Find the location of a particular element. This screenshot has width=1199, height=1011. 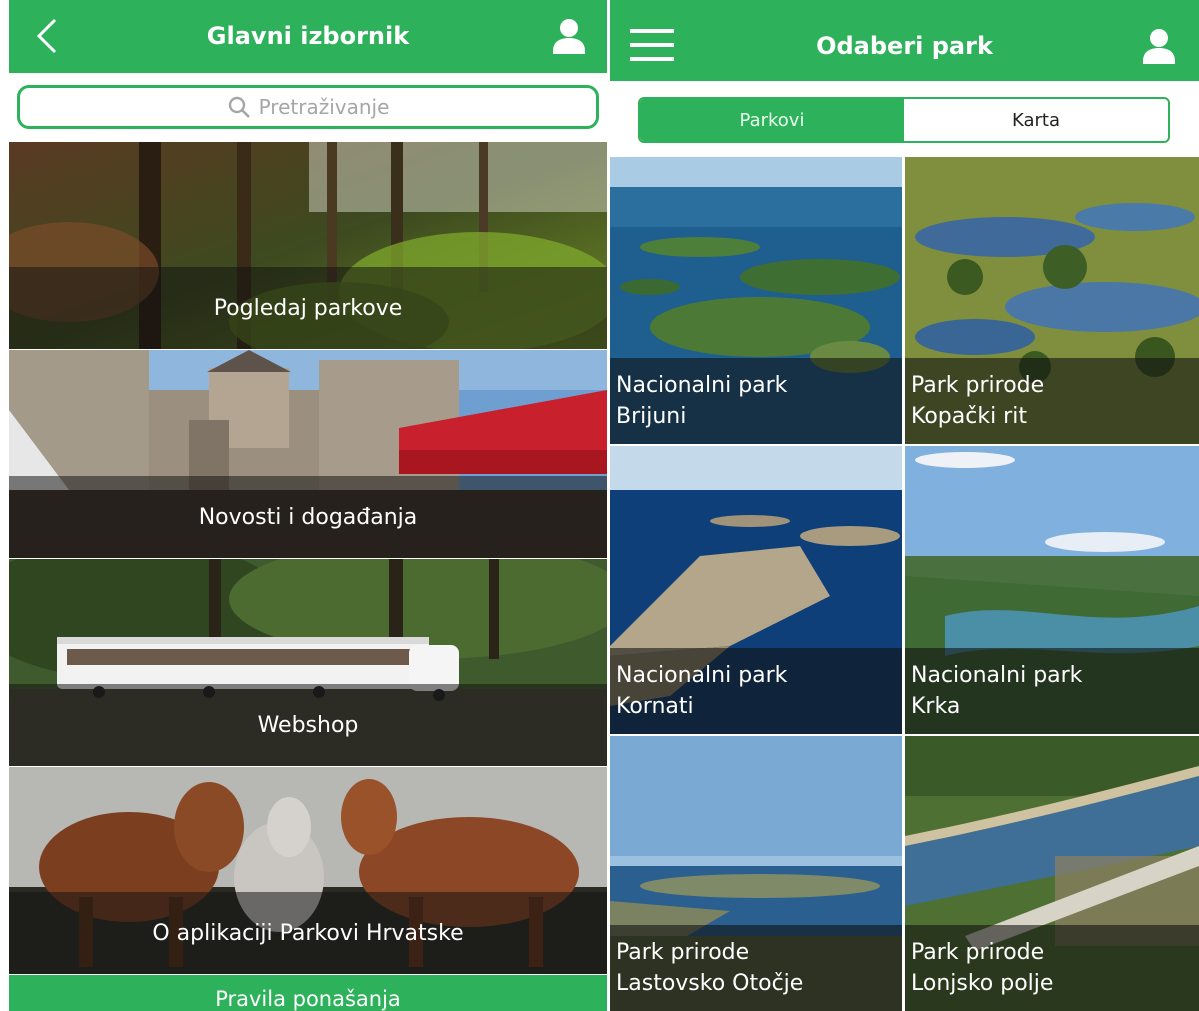

park-name: Krka is located at coordinates (936, 706).